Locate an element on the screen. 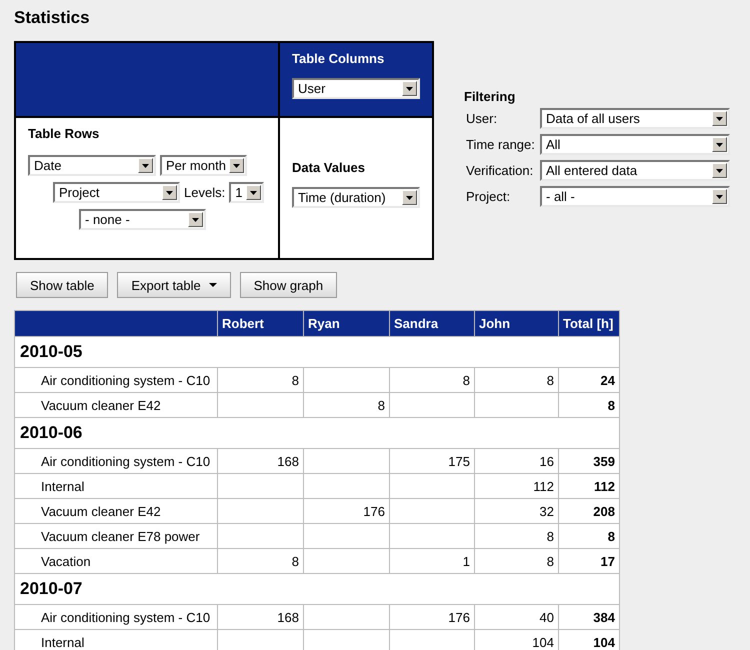 The width and height of the screenshot is (750, 650). dropdown: Project is located at coordinates (116, 192).